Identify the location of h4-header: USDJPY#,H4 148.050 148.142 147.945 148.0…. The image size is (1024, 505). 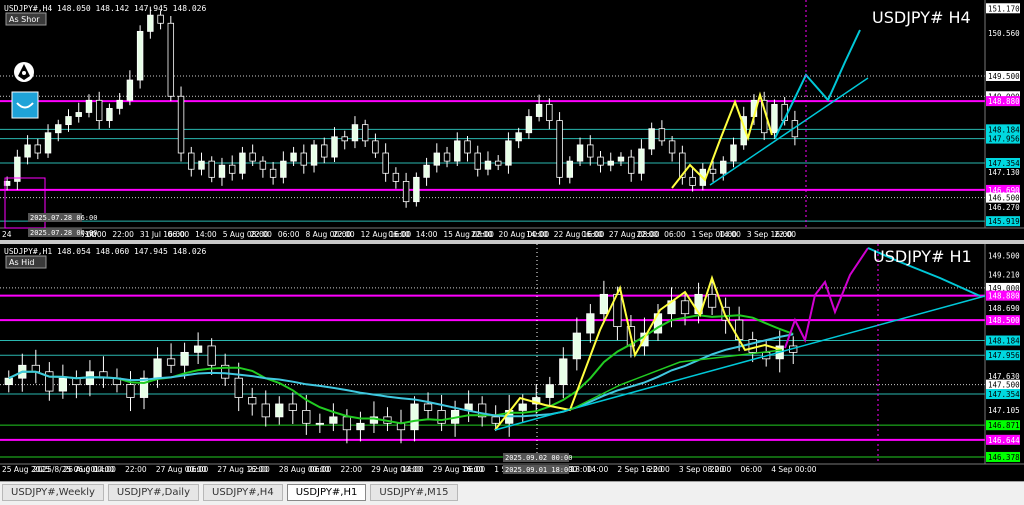
(105, 8).